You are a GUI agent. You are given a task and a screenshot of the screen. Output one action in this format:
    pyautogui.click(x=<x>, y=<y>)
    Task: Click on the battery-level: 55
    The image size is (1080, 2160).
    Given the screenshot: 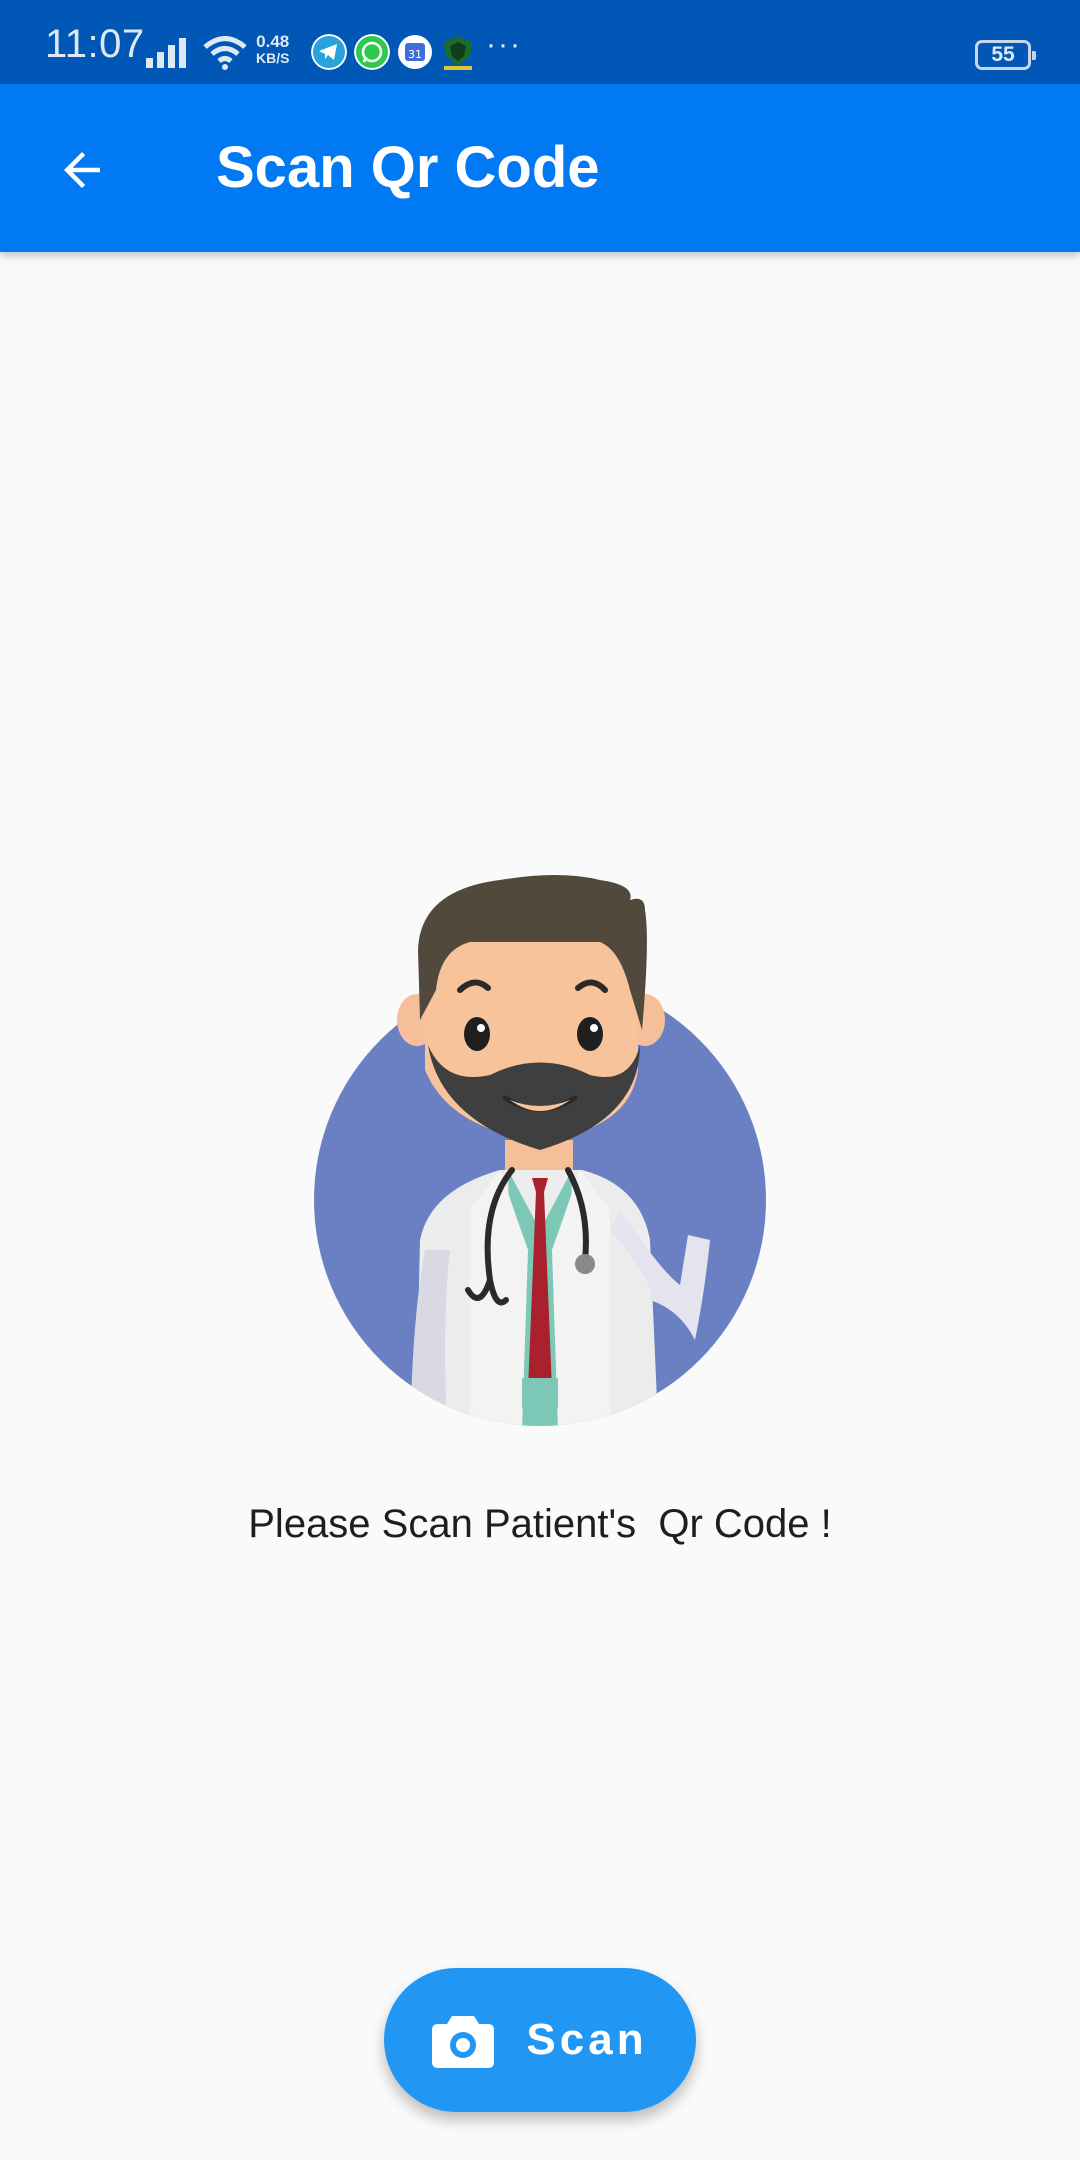 What is the action you would take?
    pyautogui.click(x=1003, y=54)
    